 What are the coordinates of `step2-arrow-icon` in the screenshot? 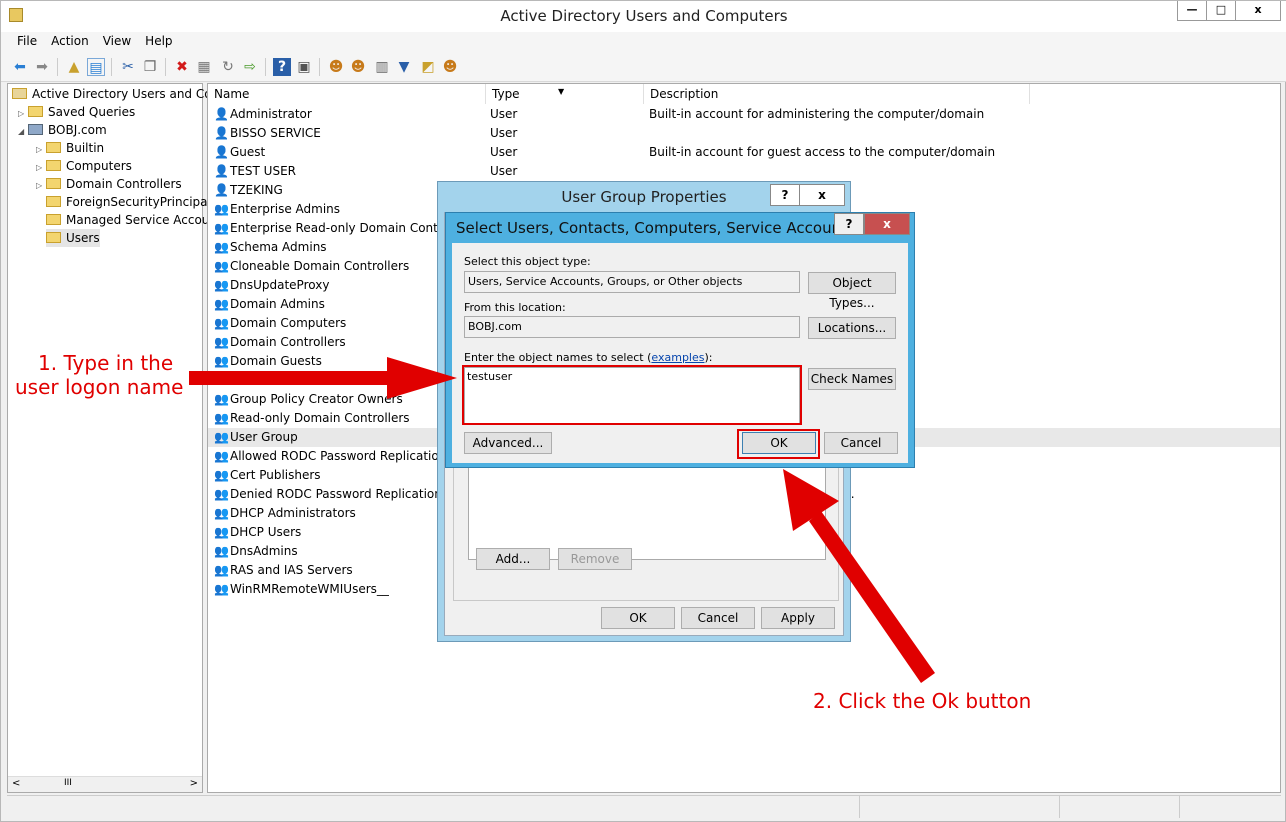 It's located at (859, 576).